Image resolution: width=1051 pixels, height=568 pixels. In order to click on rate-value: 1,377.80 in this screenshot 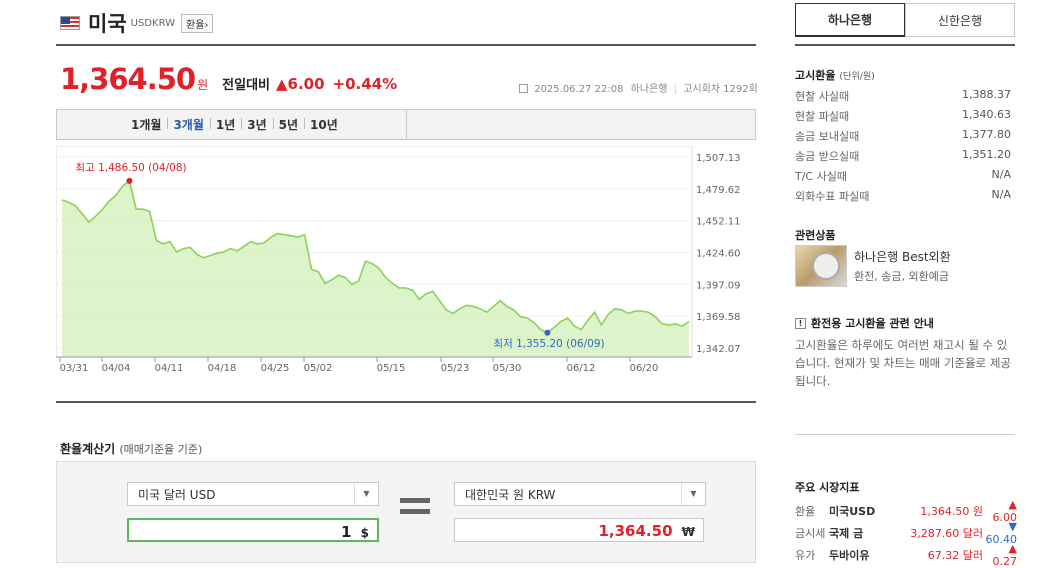, I will do `click(986, 134)`.